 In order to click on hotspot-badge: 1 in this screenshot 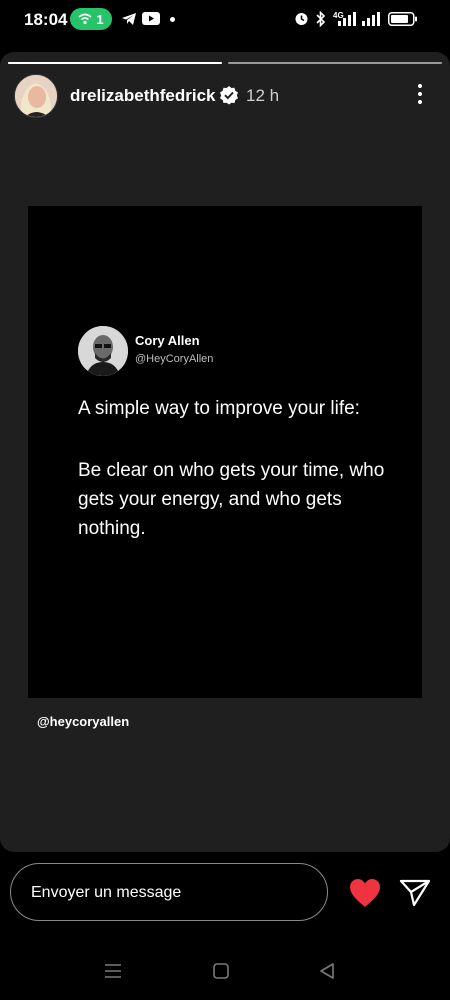, I will do `click(91, 19)`.